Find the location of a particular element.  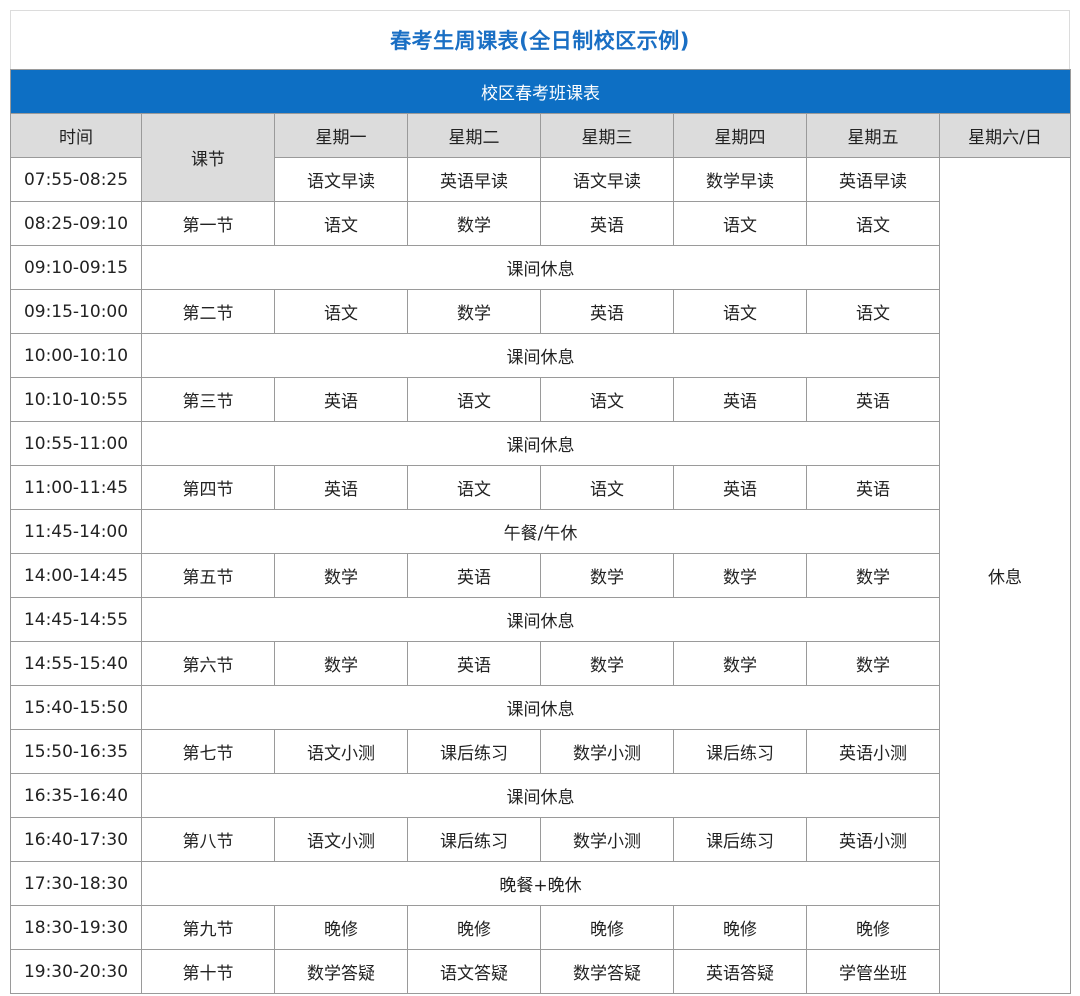

section-cell: 第五节 is located at coordinates (208, 575).